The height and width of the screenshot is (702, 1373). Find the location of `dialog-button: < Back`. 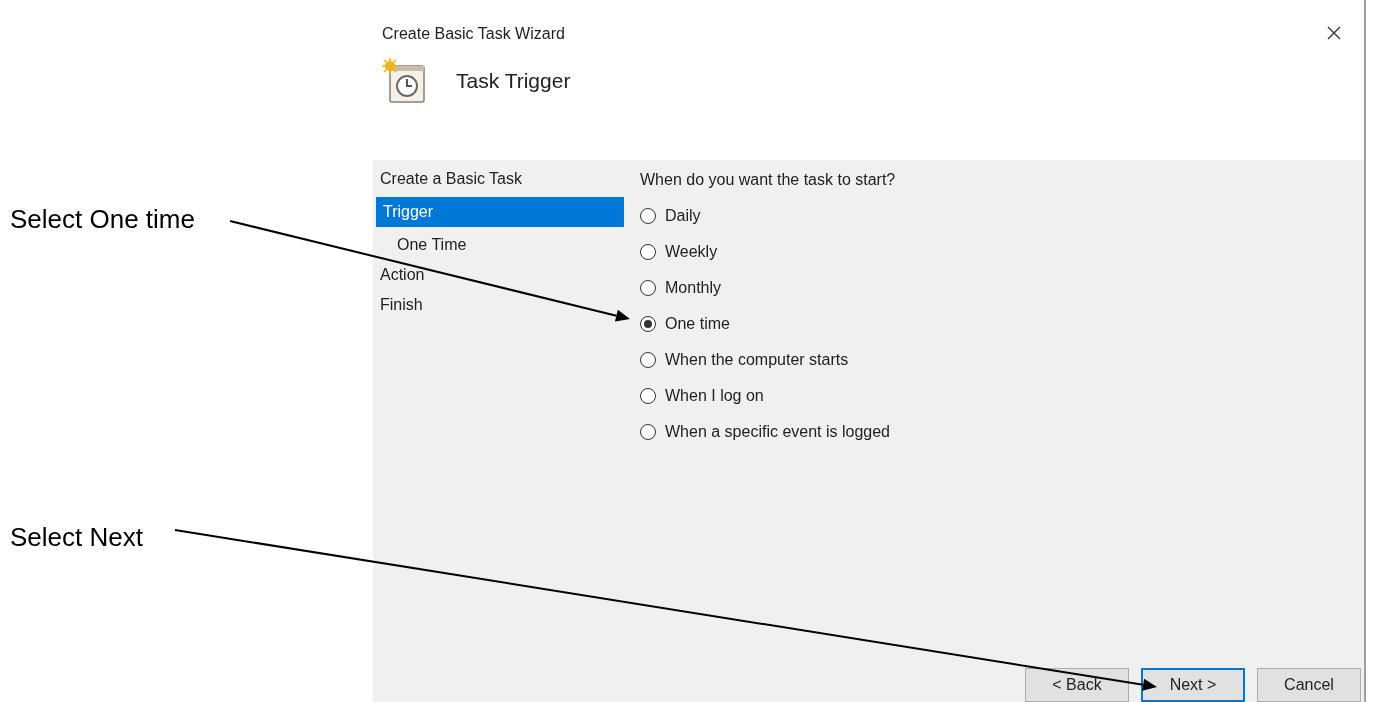

dialog-button: < Back is located at coordinates (1077, 685).